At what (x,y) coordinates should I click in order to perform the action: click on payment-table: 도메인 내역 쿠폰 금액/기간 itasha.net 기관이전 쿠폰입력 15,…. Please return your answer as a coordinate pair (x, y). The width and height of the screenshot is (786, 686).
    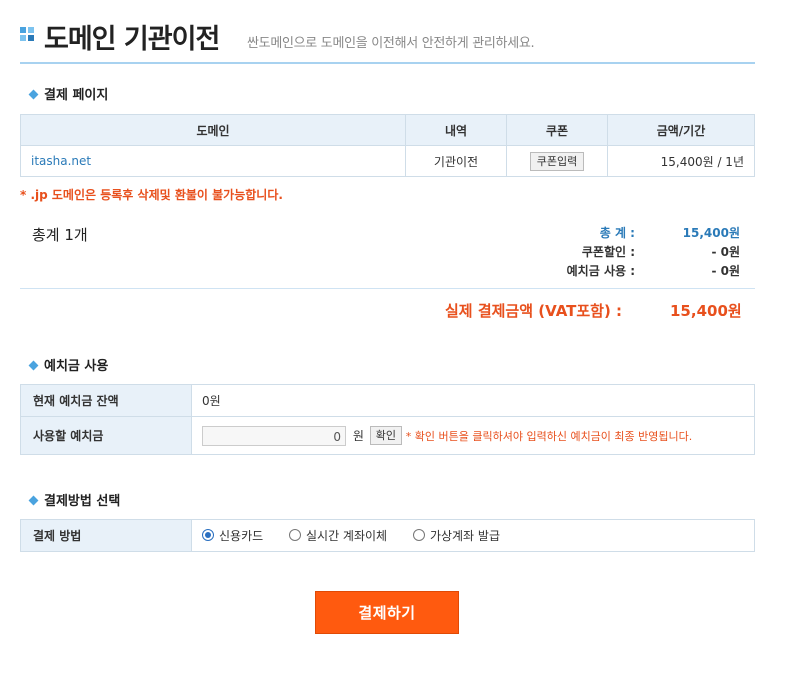
    Looking at the image, I should click on (387, 145).